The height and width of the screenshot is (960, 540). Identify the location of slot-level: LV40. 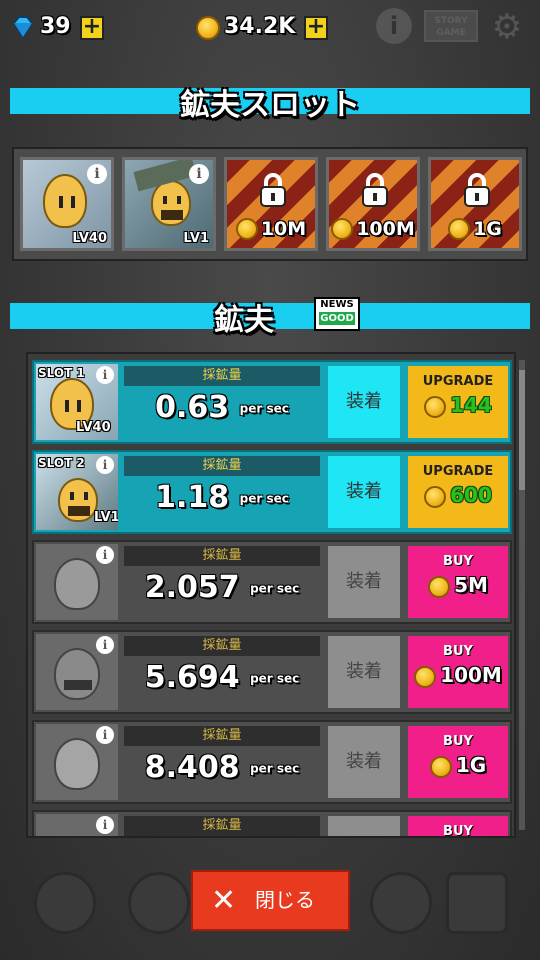
(89, 238).